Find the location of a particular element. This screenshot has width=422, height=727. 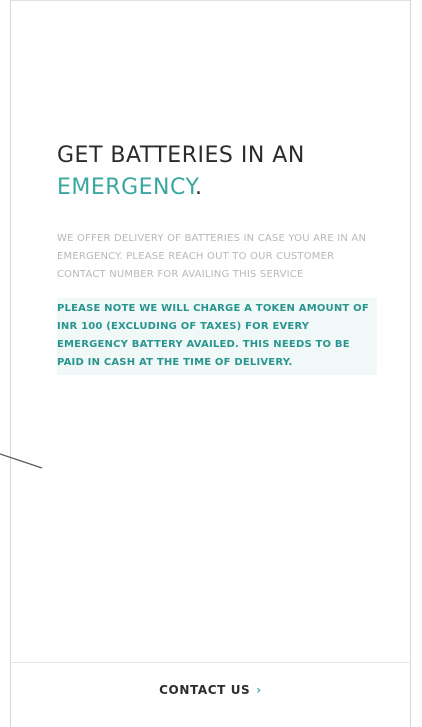

footer-divider is located at coordinates (210, 662).